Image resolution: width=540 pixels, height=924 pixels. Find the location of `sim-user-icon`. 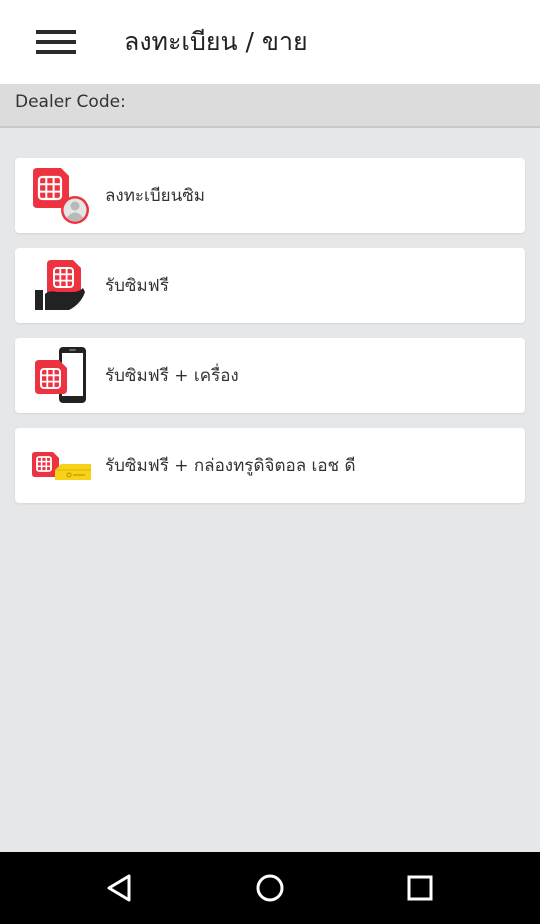

sim-user-icon is located at coordinates (61, 196).